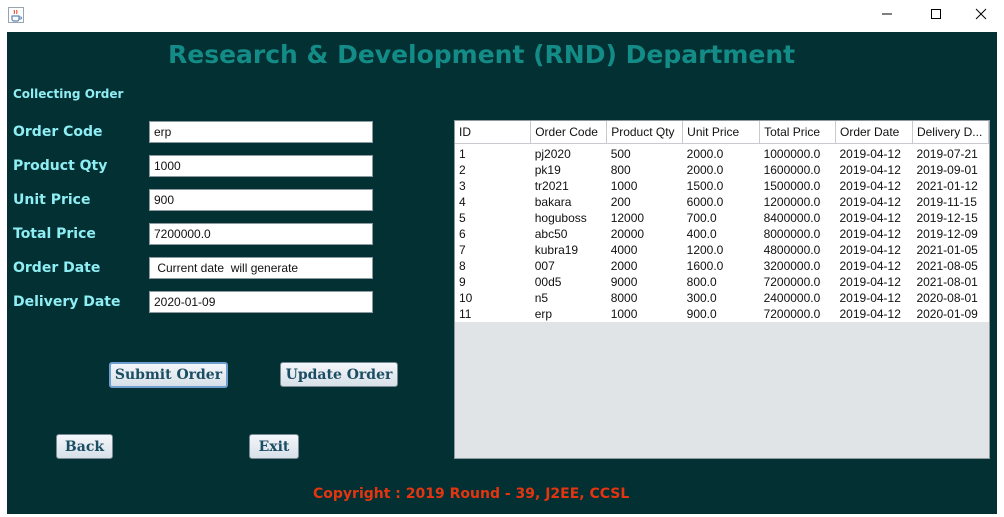  Describe the element at coordinates (705, 169) in the screenshot. I see `table-cell: 2000.0` at that location.